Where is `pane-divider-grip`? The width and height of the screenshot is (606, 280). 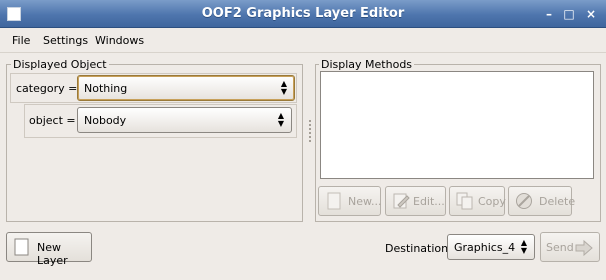 pane-divider-grip is located at coordinates (310, 133).